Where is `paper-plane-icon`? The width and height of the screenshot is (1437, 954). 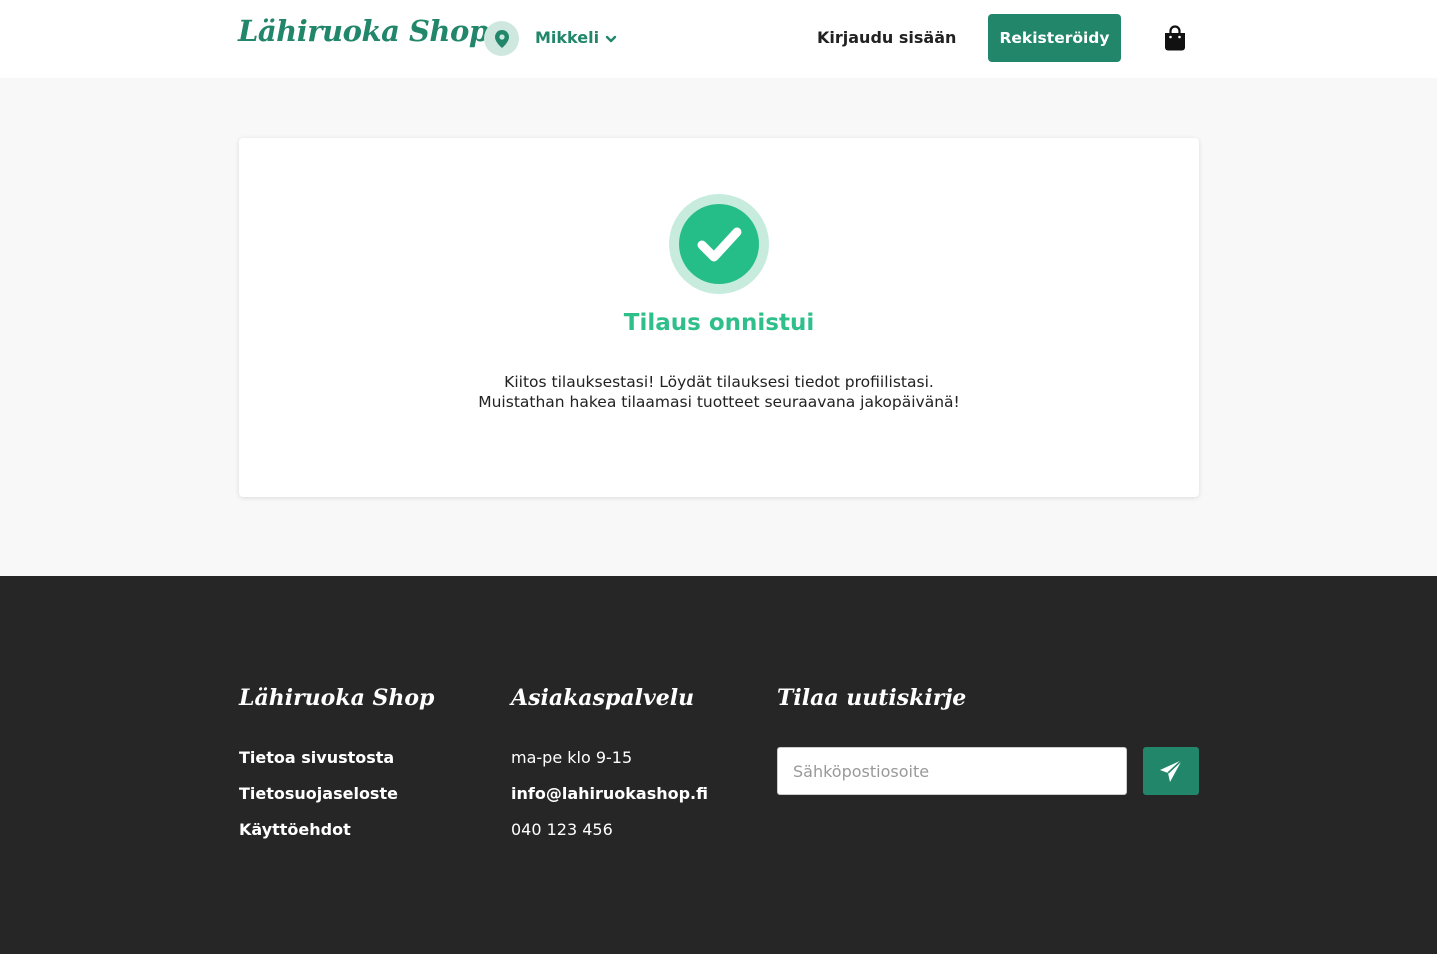 paper-plane-icon is located at coordinates (1171, 770).